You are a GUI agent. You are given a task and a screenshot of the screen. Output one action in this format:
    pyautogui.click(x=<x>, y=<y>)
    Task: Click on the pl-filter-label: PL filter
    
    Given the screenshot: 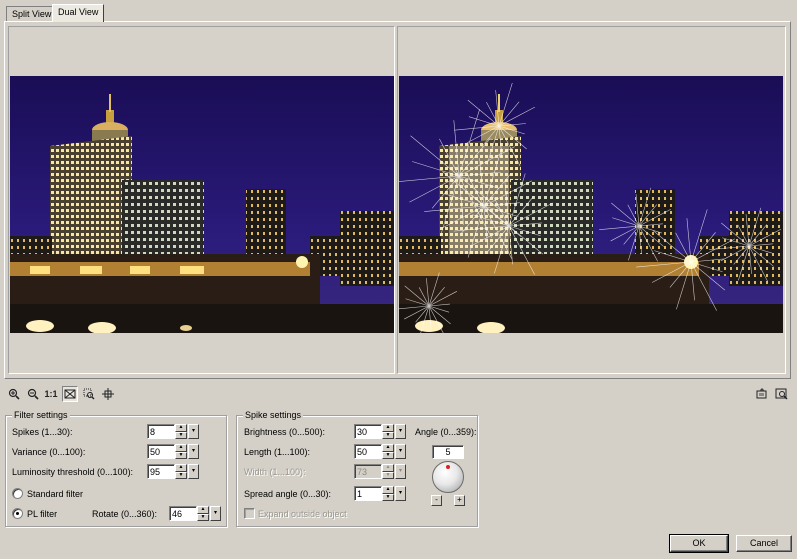 What is the action you would take?
    pyautogui.click(x=42, y=514)
    